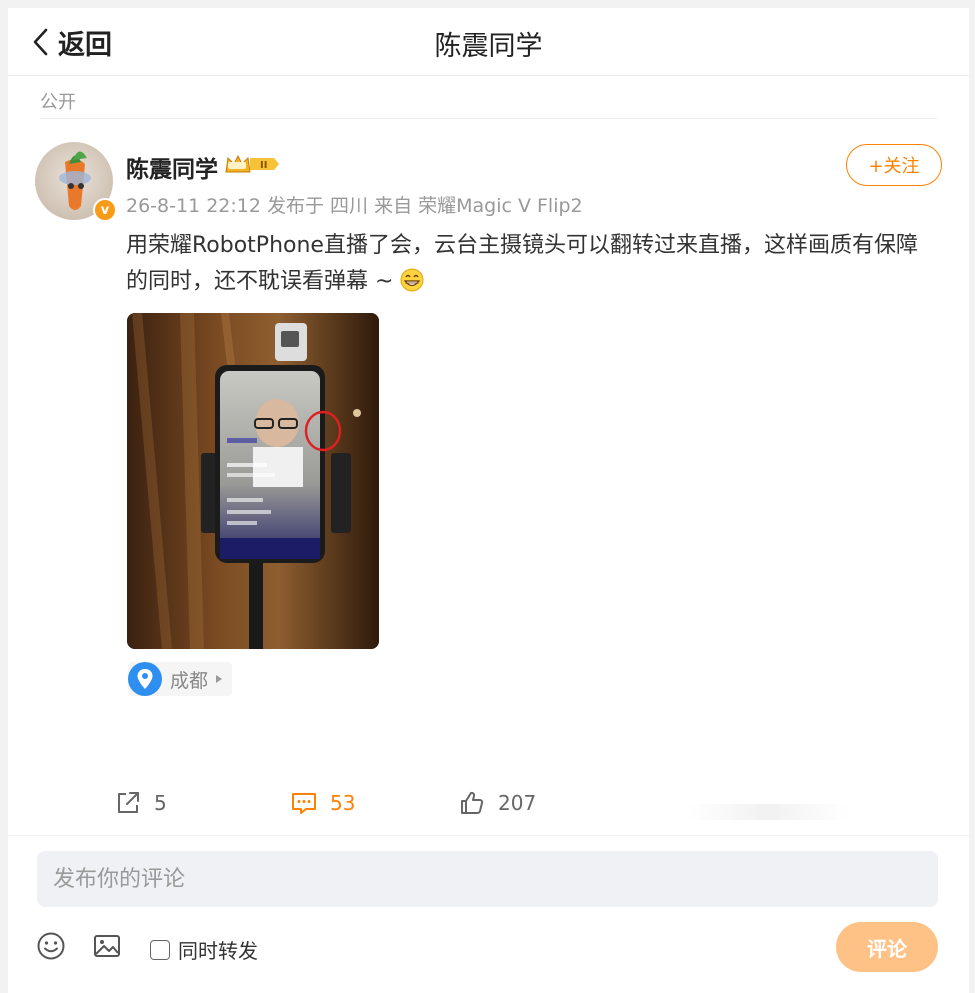  What do you see at coordinates (107, 946) in the screenshot?
I see `image-icon` at bounding box center [107, 946].